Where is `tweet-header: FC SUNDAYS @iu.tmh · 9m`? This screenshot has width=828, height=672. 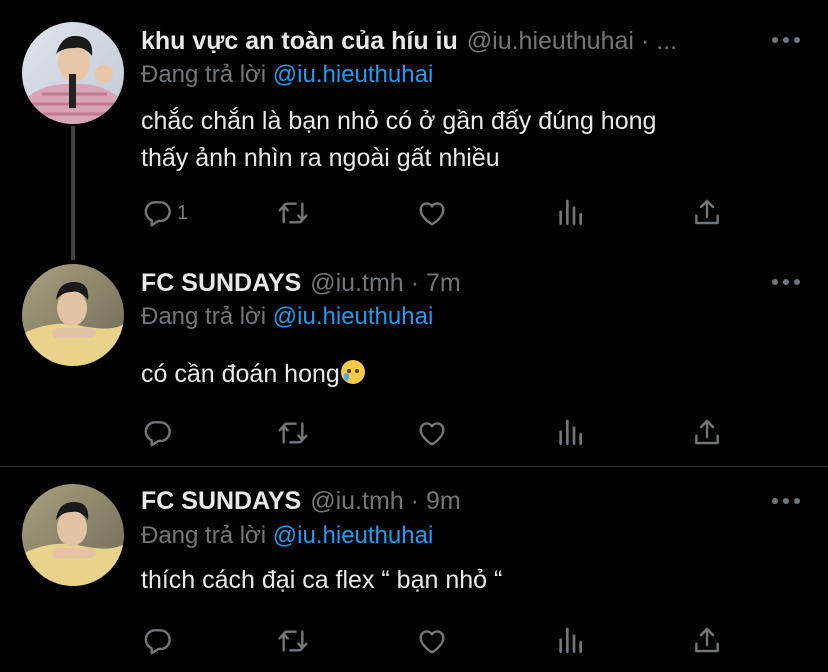 tweet-header: FC SUNDAYS @iu.tmh · 9m is located at coordinates (301, 501).